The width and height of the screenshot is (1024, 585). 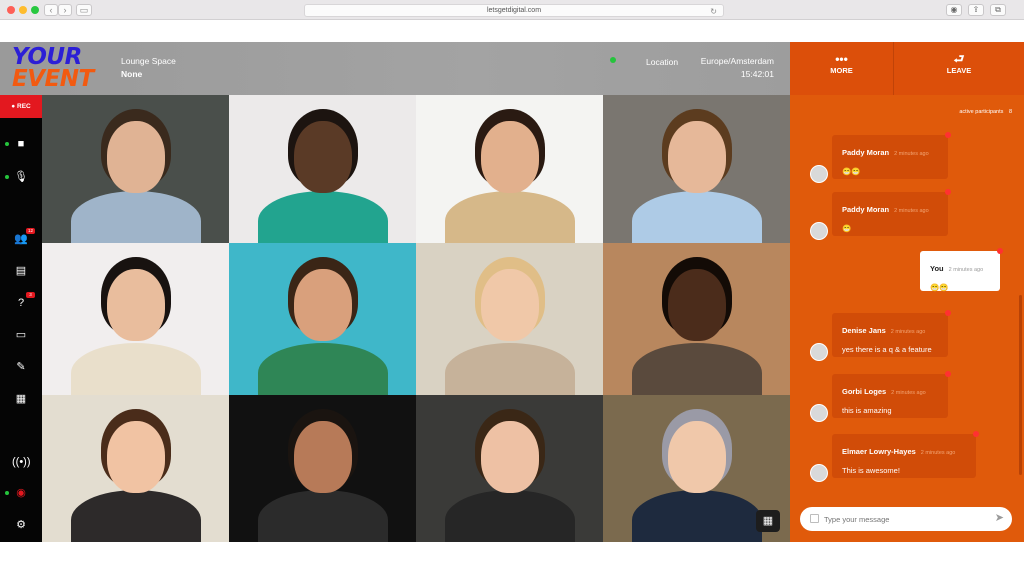 What do you see at coordinates (21, 399) in the screenshot?
I see `document-icon: ▦` at bounding box center [21, 399].